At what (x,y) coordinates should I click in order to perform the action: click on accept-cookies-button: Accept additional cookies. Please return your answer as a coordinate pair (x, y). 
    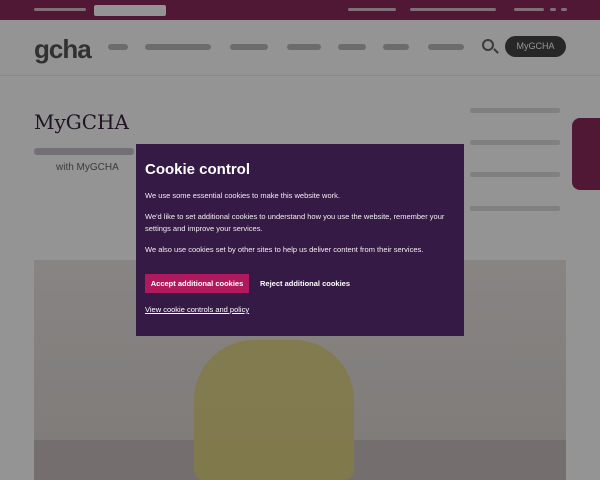
    Looking at the image, I should click on (197, 283).